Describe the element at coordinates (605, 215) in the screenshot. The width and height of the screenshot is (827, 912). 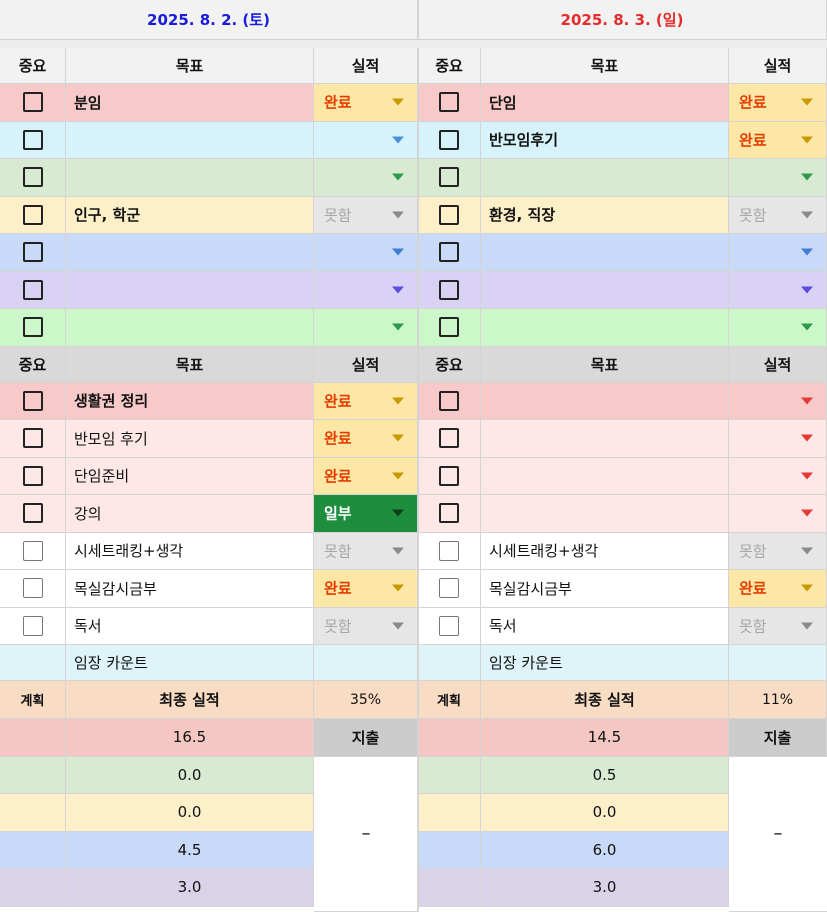
I see `goal-cell: 환경, 직장` at that location.